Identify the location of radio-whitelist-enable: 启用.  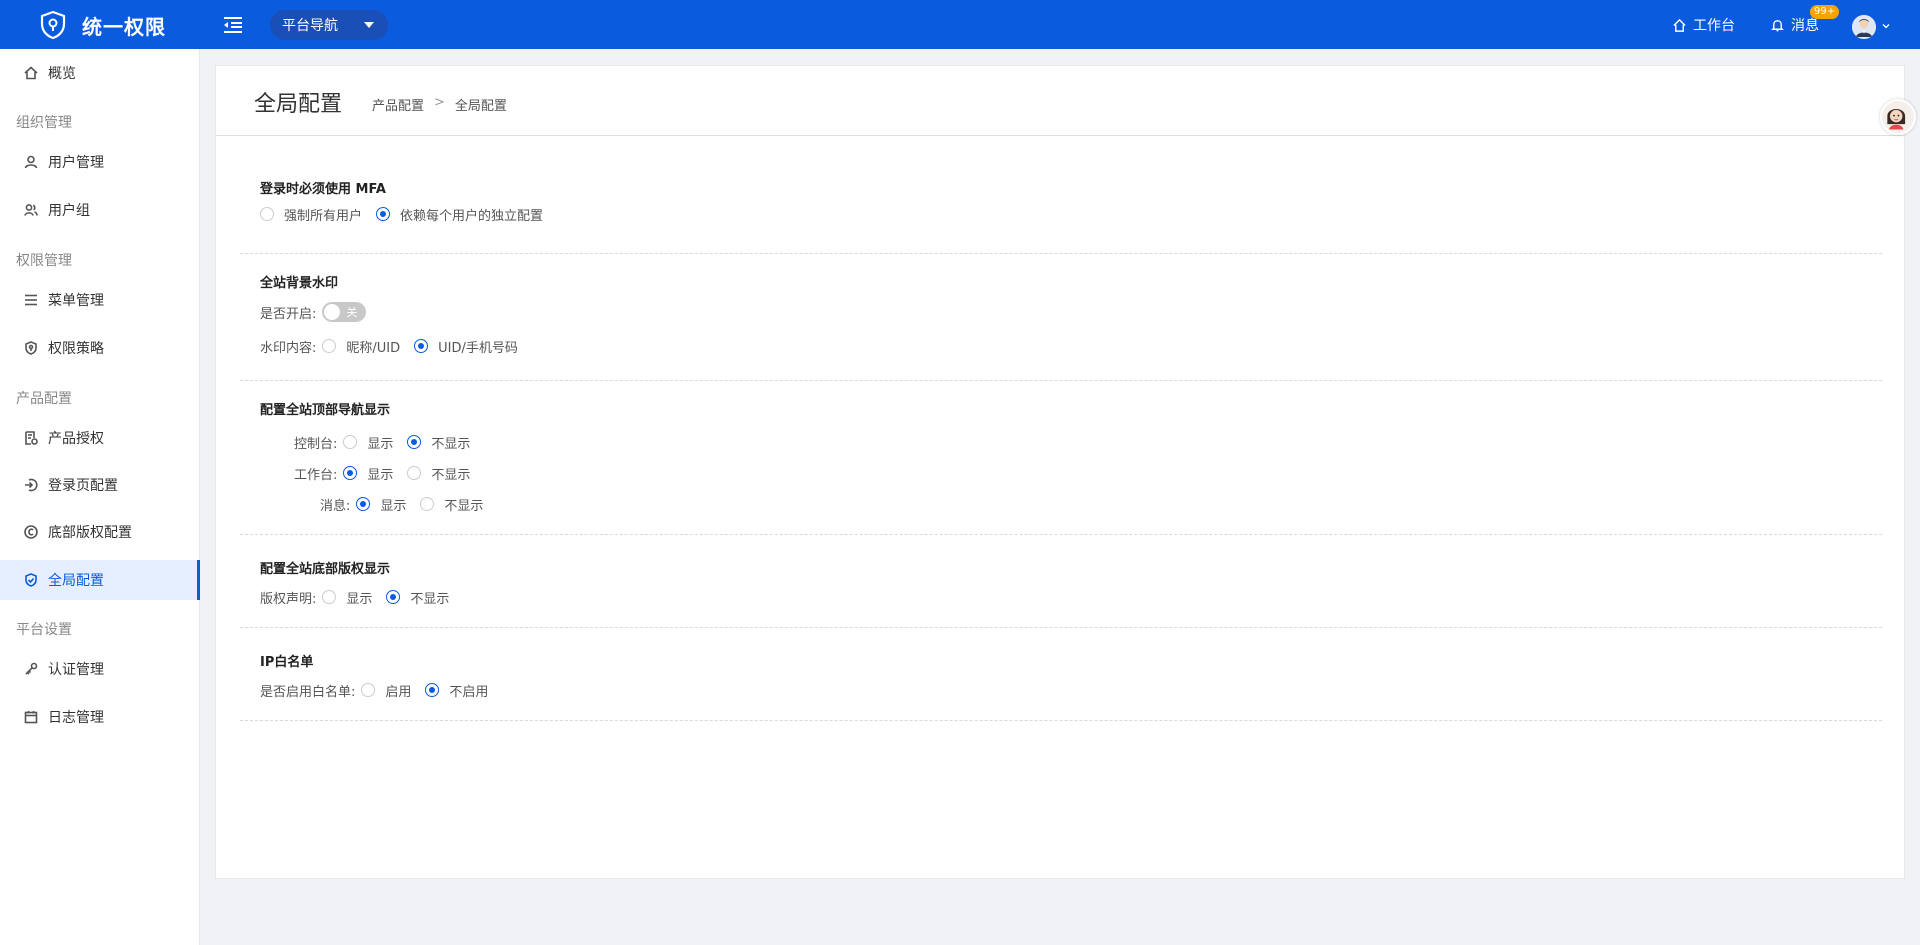
(386, 690).